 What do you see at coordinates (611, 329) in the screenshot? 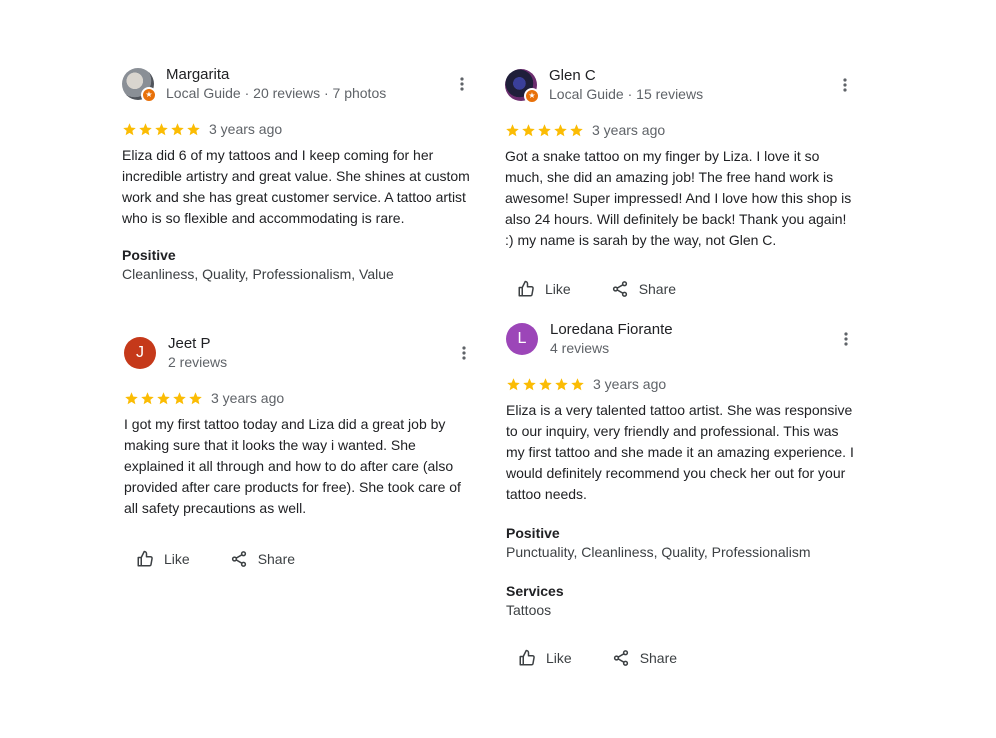
I see `reviewer-name: Loredana Fiorante` at bounding box center [611, 329].